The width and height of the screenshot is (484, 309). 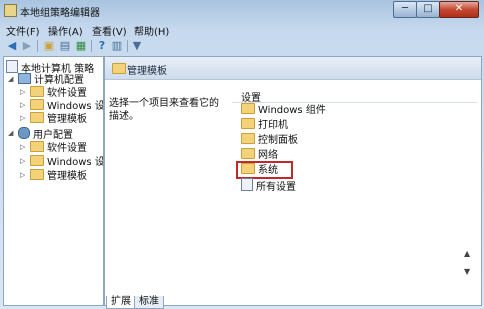 I want to click on list-item: 网络, so click(x=259, y=155).